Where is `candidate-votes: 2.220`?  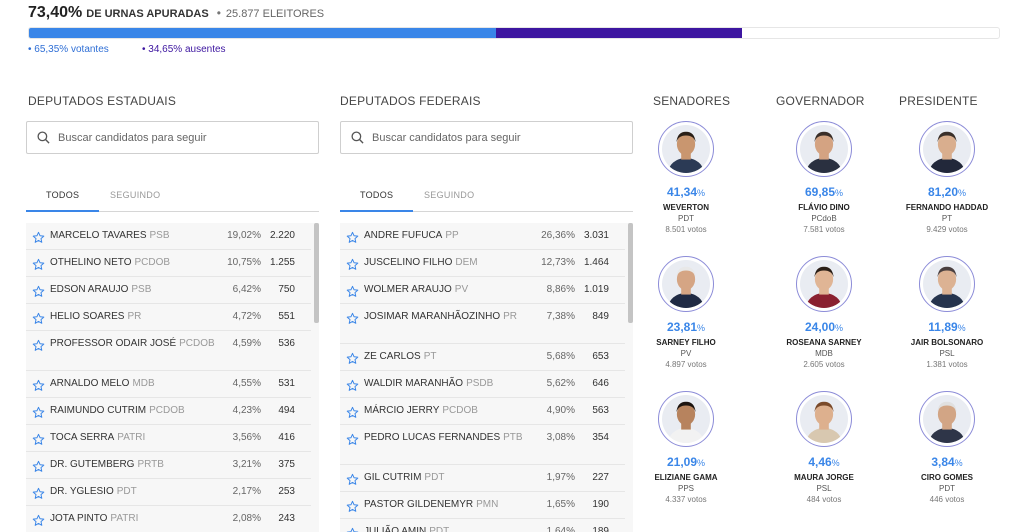 candidate-votes: 2.220 is located at coordinates (282, 235).